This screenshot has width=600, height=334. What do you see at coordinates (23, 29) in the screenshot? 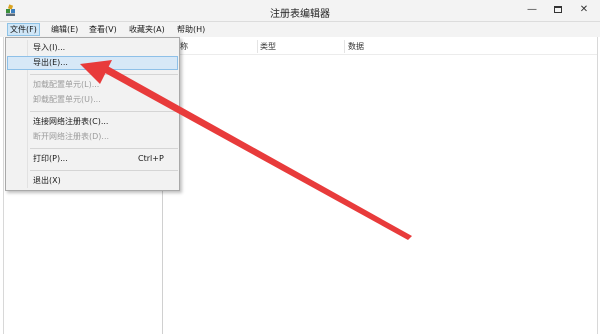
I see `menu-file: 文件(F)` at bounding box center [23, 29].